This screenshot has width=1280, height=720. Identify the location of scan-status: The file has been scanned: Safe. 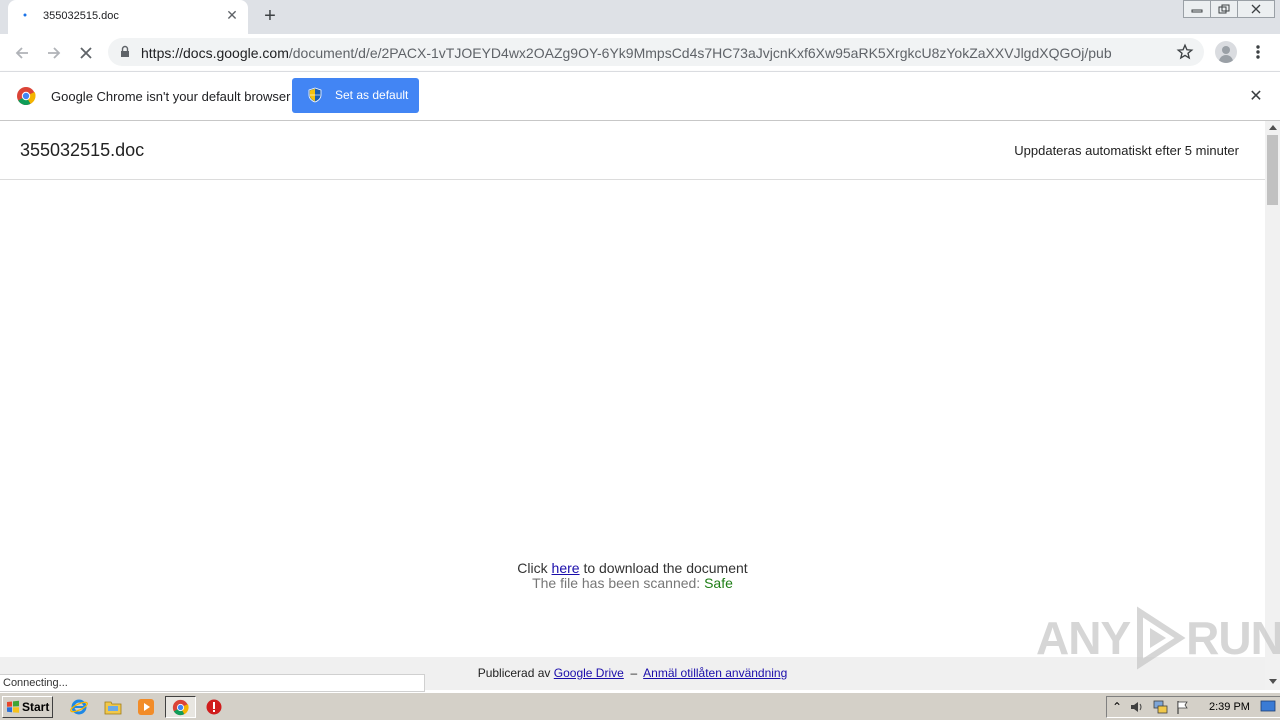
(632, 583).